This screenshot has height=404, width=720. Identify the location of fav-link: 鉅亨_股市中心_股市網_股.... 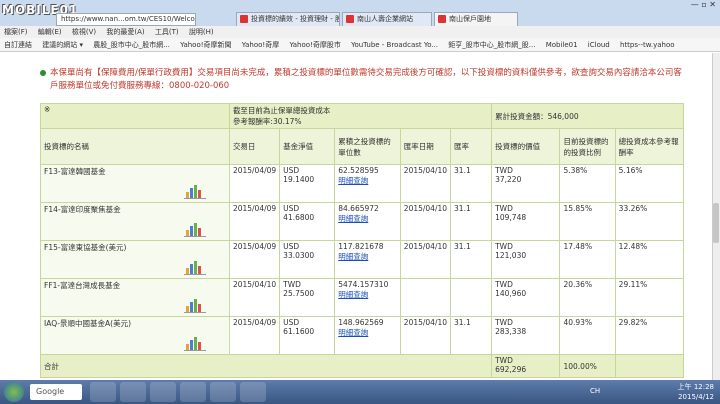
(491, 45).